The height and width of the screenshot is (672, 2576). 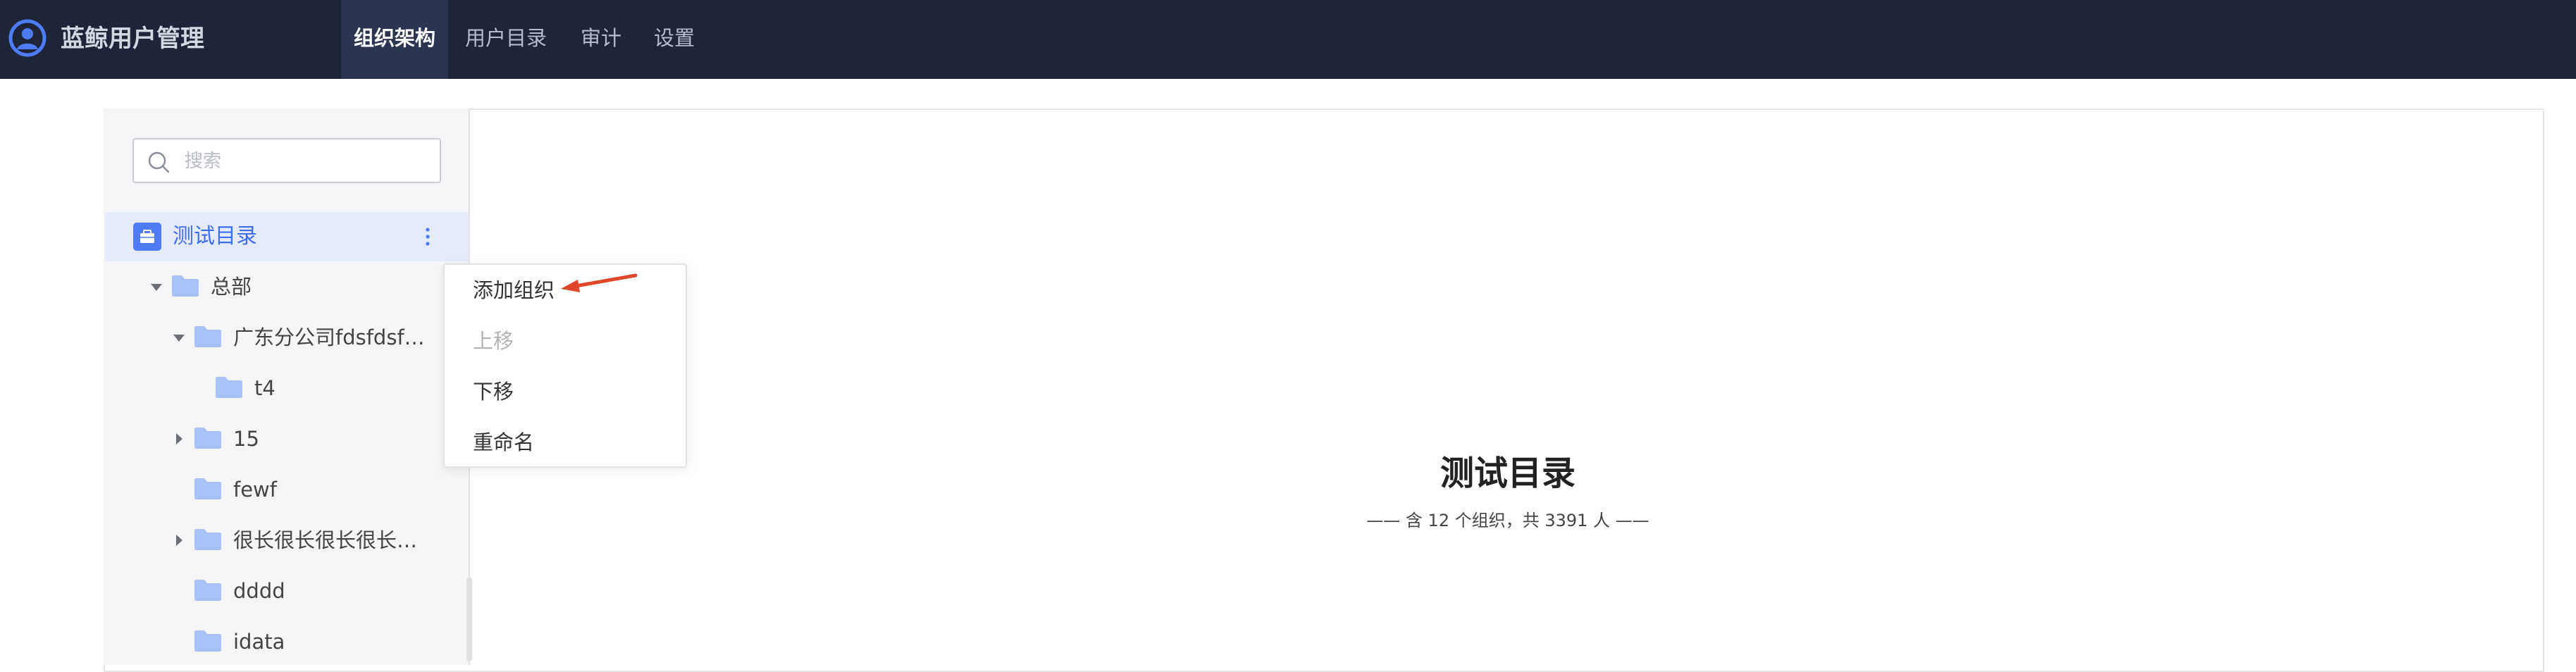 What do you see at coordinates (493, 341) in the screenshot?
I see `menu-item-move-up: 上移` at bounding box center [493, 341].